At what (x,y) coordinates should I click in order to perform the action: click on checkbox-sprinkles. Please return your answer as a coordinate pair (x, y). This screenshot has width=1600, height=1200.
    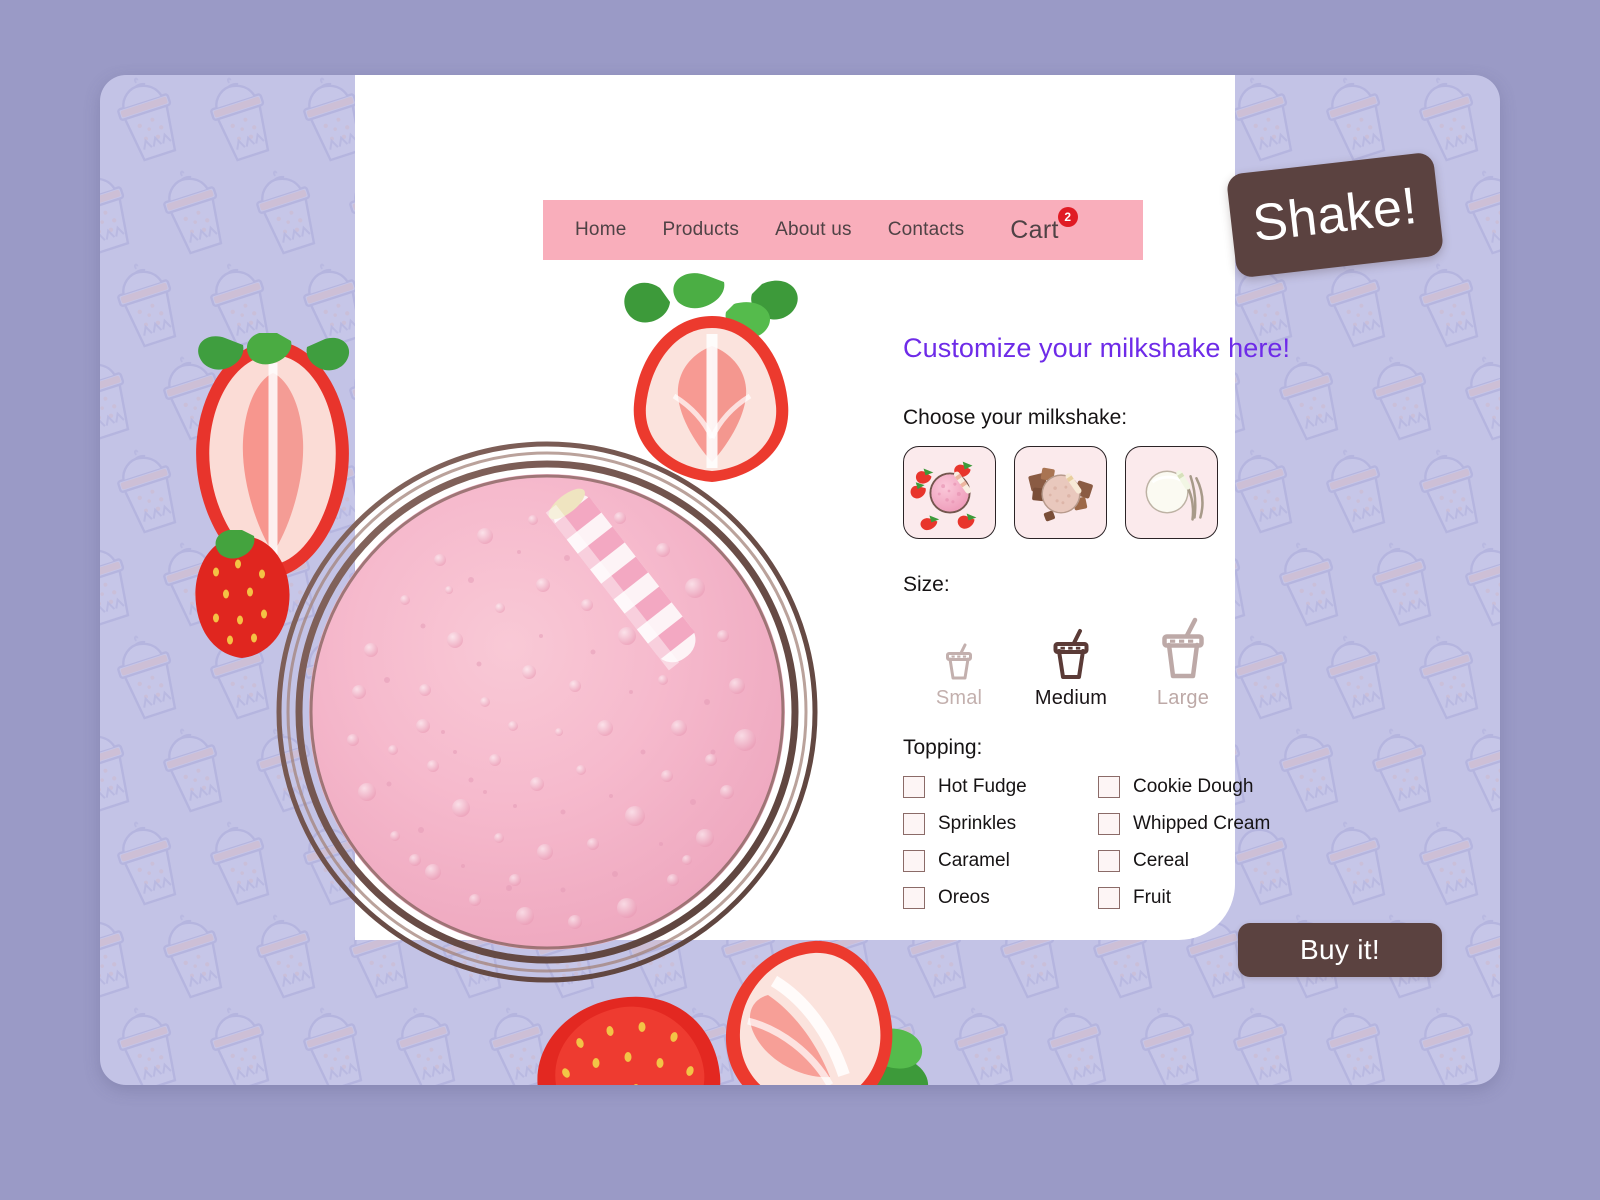
    Looking at the image, I should click on (914, 824).